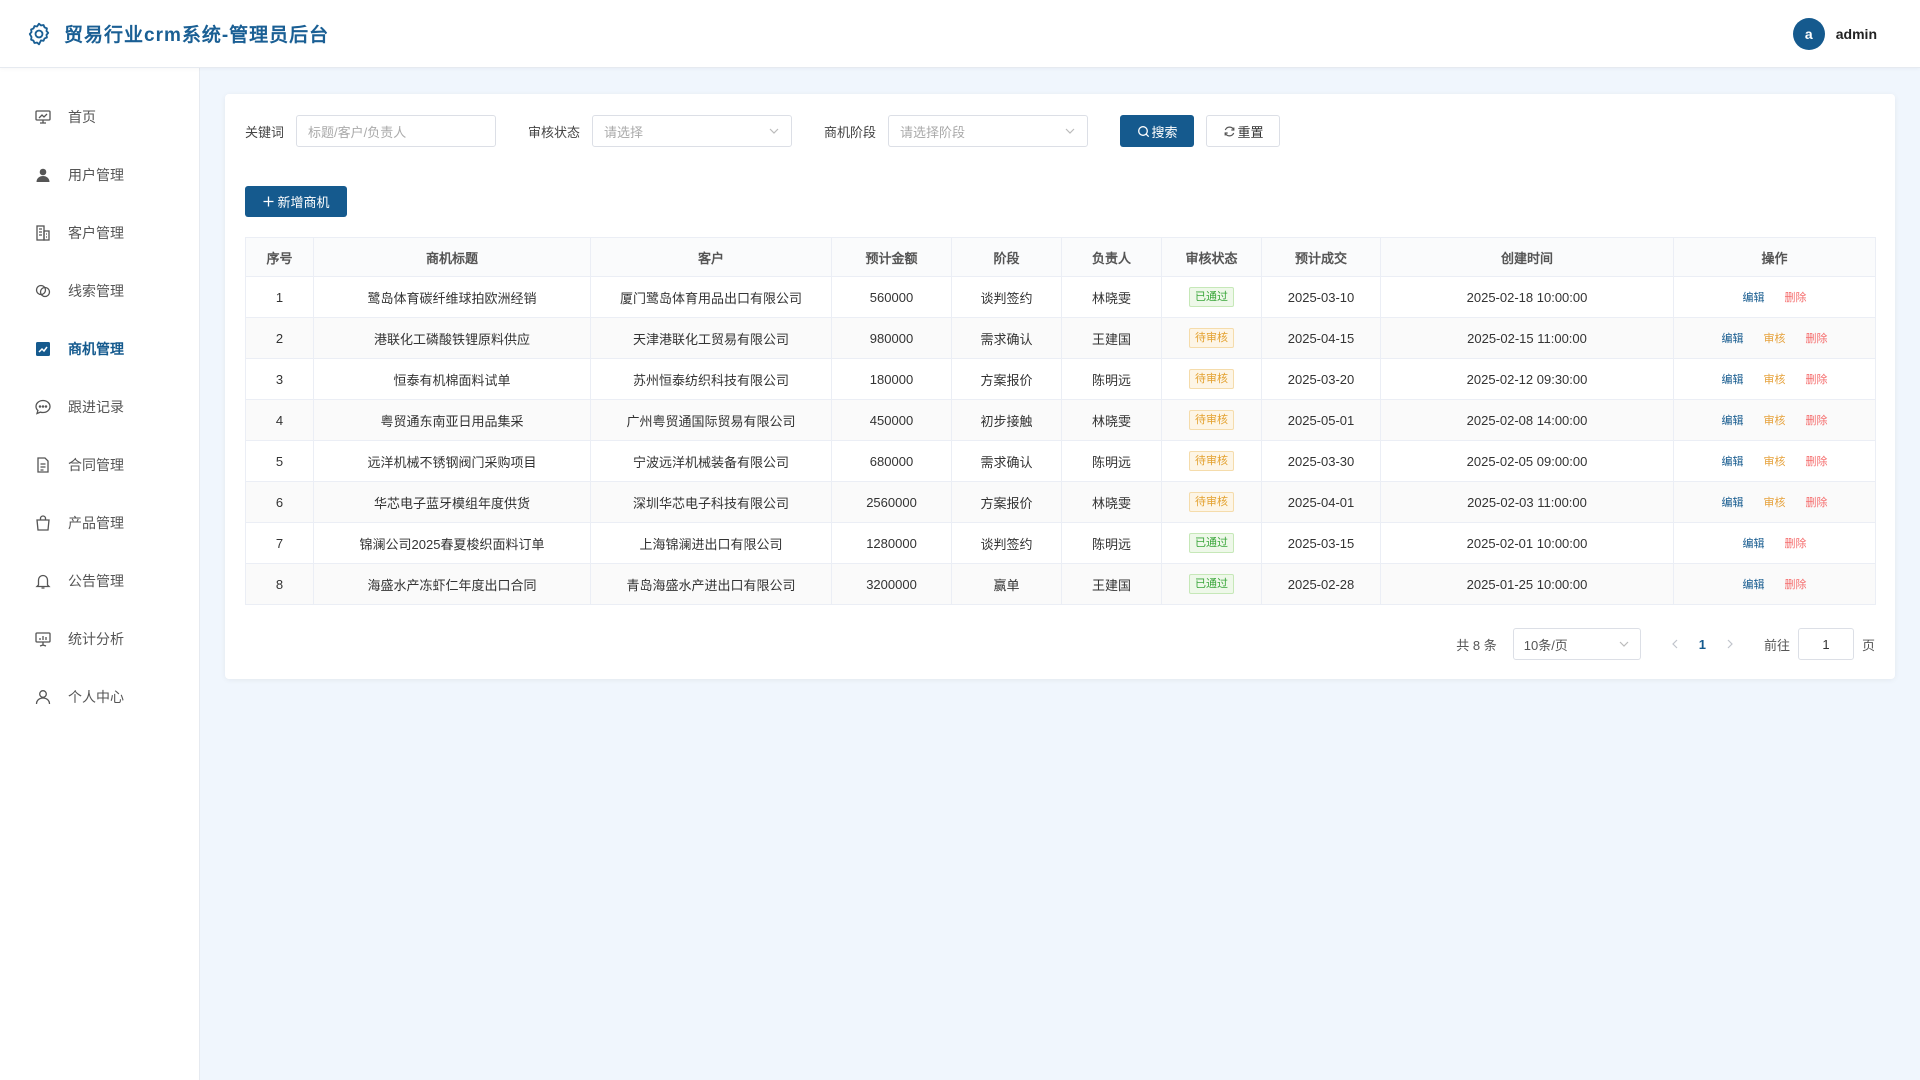  What do you see at coordinates (1157, 131) in the screenshot?
I see `search-button: 搜索` at bounding box center [1157, 131].